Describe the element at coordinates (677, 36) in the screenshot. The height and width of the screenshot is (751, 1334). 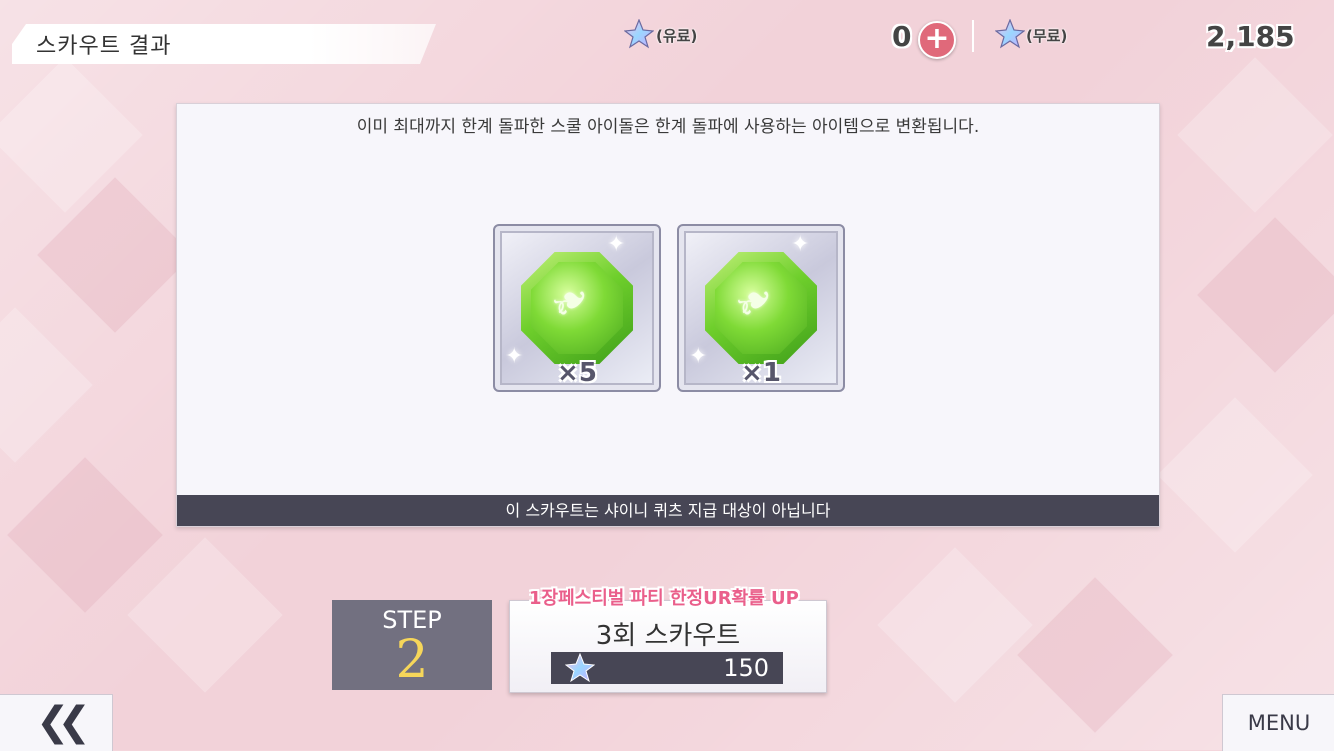
I see `paid-currency-label: (유료)` at that location.